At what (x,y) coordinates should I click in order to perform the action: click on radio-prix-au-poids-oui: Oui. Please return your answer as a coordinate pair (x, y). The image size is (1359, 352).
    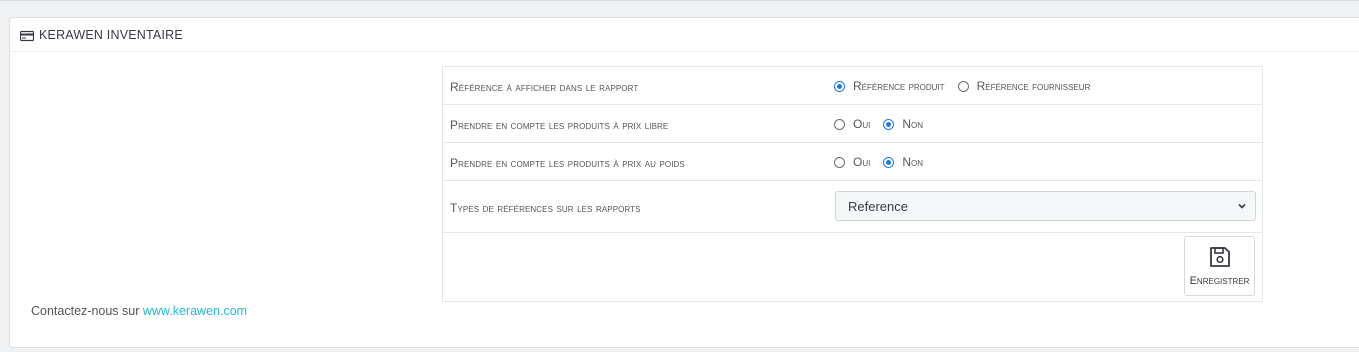
    Looking at the image, I should click on (852, 162).